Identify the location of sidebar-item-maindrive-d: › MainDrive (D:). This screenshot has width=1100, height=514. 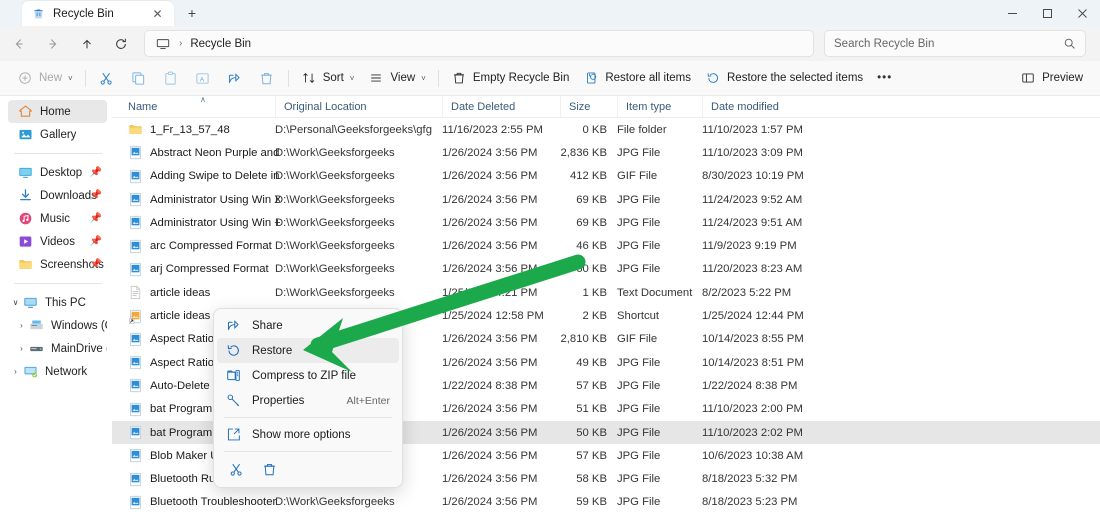
(57, 348).